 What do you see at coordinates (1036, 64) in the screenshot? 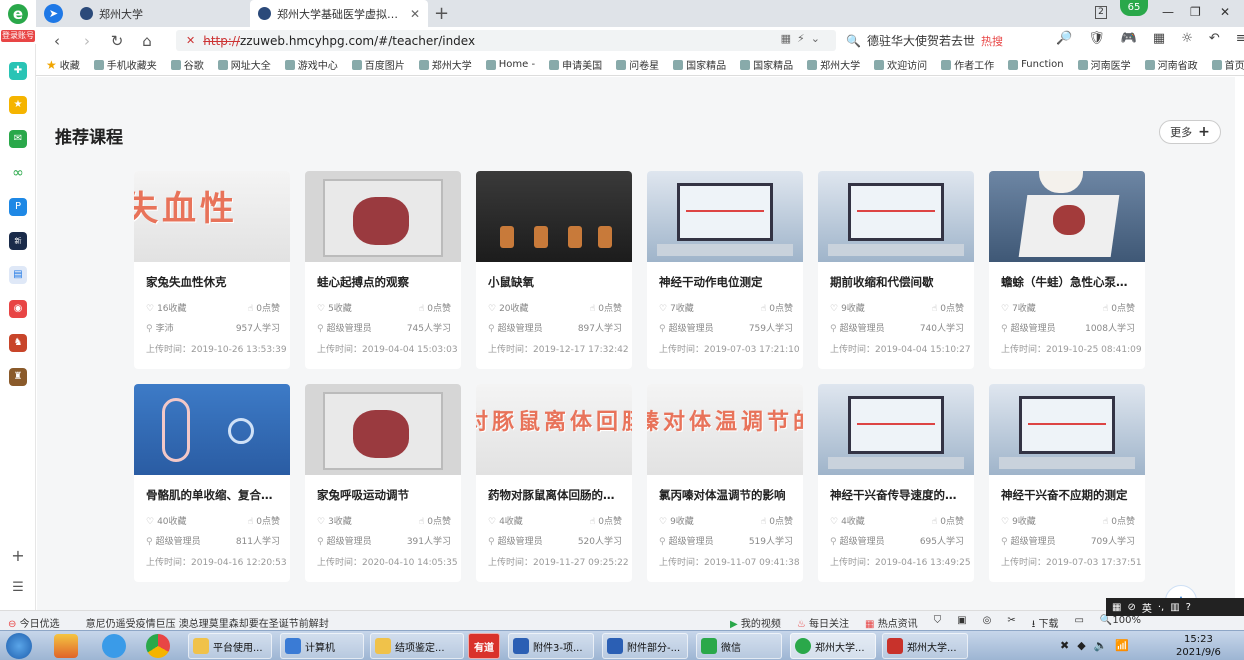
I see `bookmark-item: Function` at bounding box center [1036, 64].